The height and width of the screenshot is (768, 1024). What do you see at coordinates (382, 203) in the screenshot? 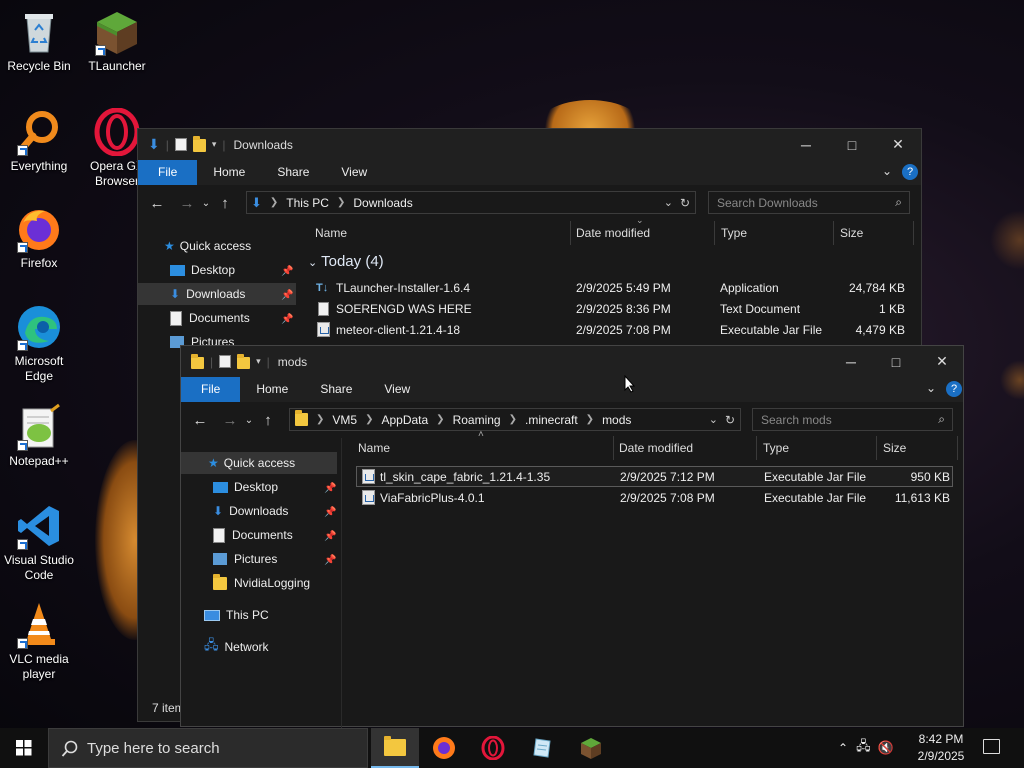
I see `breadcrumb-downloads: Downloads` at bounding box center [382, 203].